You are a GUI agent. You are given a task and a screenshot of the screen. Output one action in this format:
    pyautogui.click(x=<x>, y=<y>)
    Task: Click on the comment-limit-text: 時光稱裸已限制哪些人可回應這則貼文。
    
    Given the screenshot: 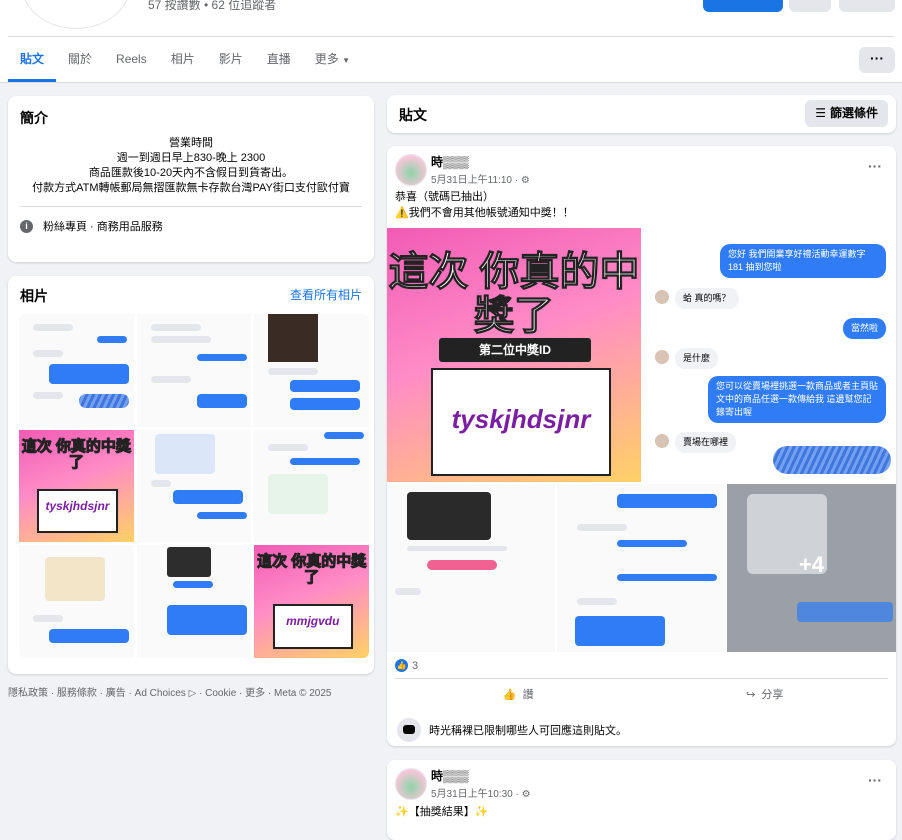 What is the action you would take?
    pyautogui.click(x=528, y=731)
    